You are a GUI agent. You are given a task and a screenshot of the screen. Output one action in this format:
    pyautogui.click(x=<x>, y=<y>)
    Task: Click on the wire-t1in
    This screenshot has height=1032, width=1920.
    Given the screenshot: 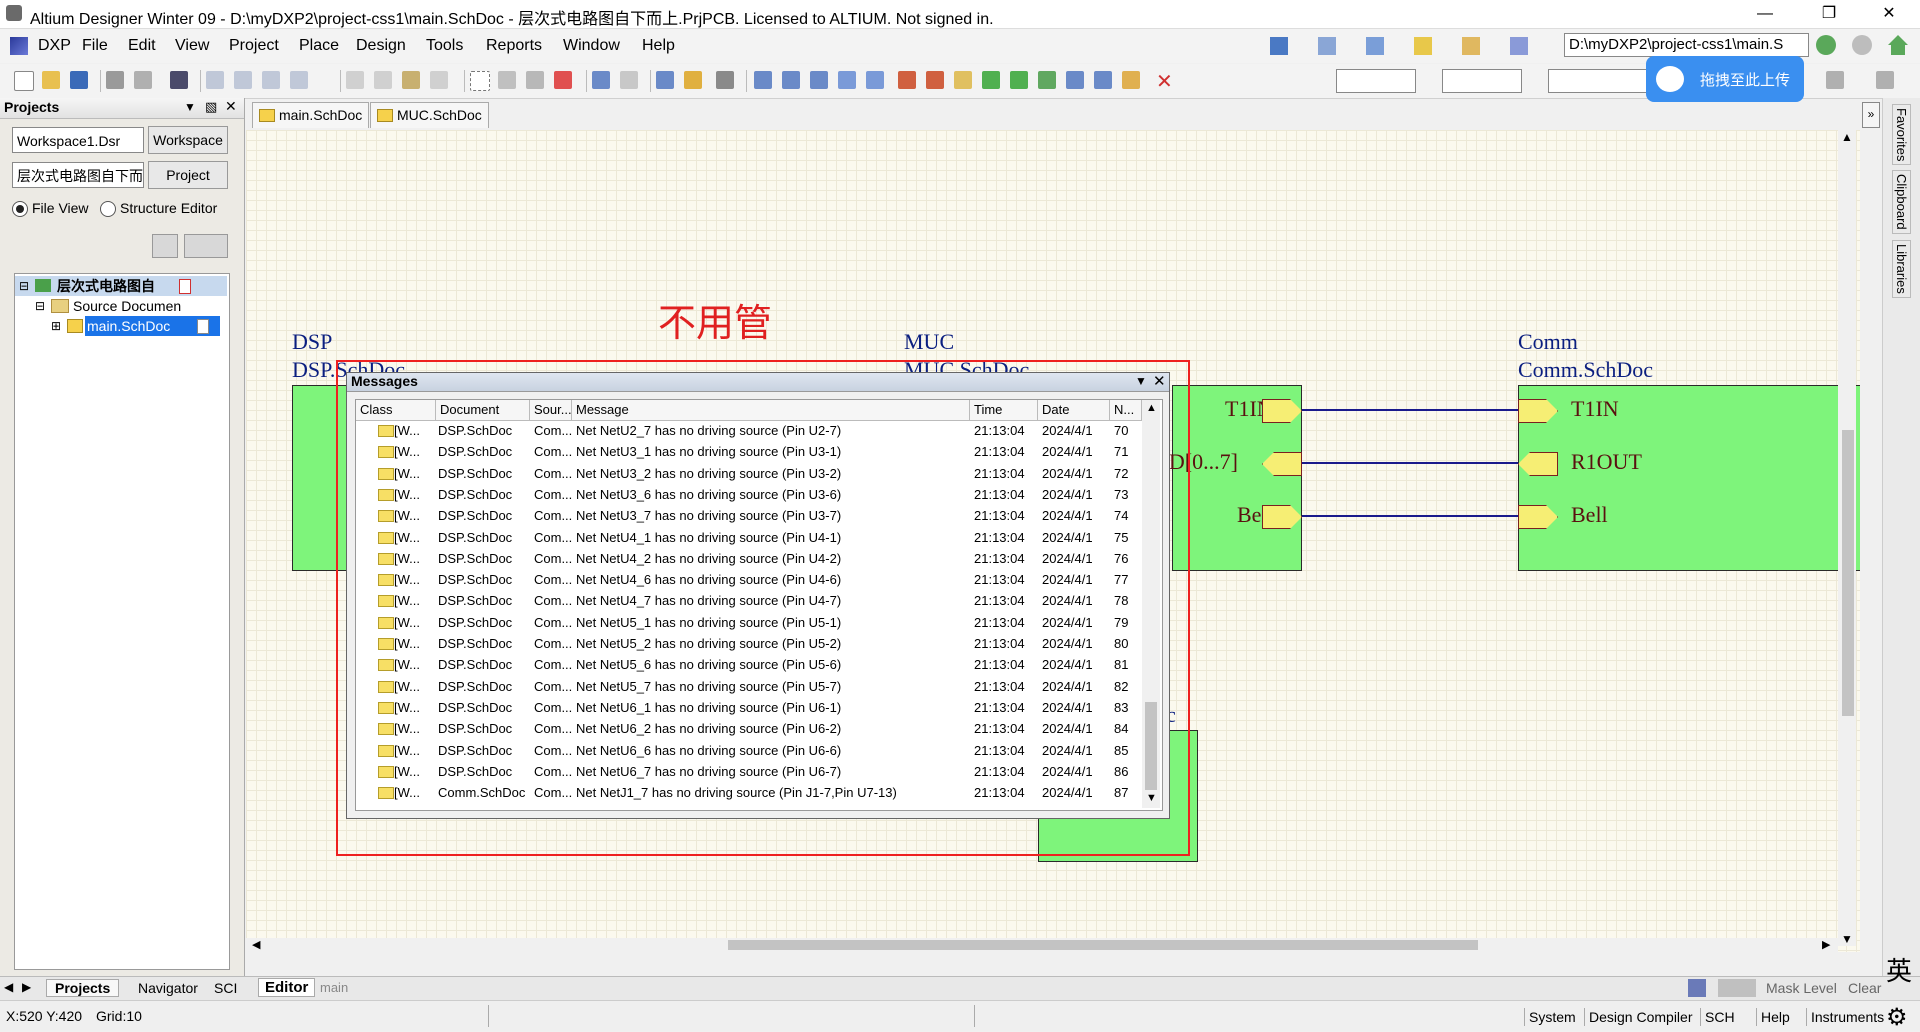 What is the action you would take?
    pyautogui.click(x=1410, y=410)
    